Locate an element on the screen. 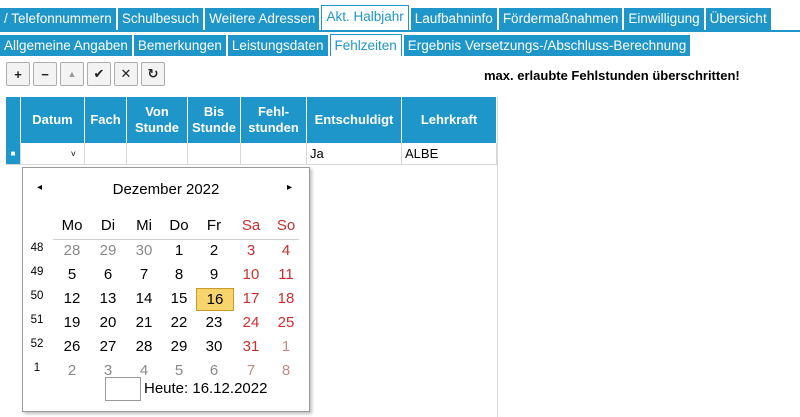 This screenshot has width=800, height=417. tab-fehlzeiten: Fehlzeiten is located at coordinates (365, 45).